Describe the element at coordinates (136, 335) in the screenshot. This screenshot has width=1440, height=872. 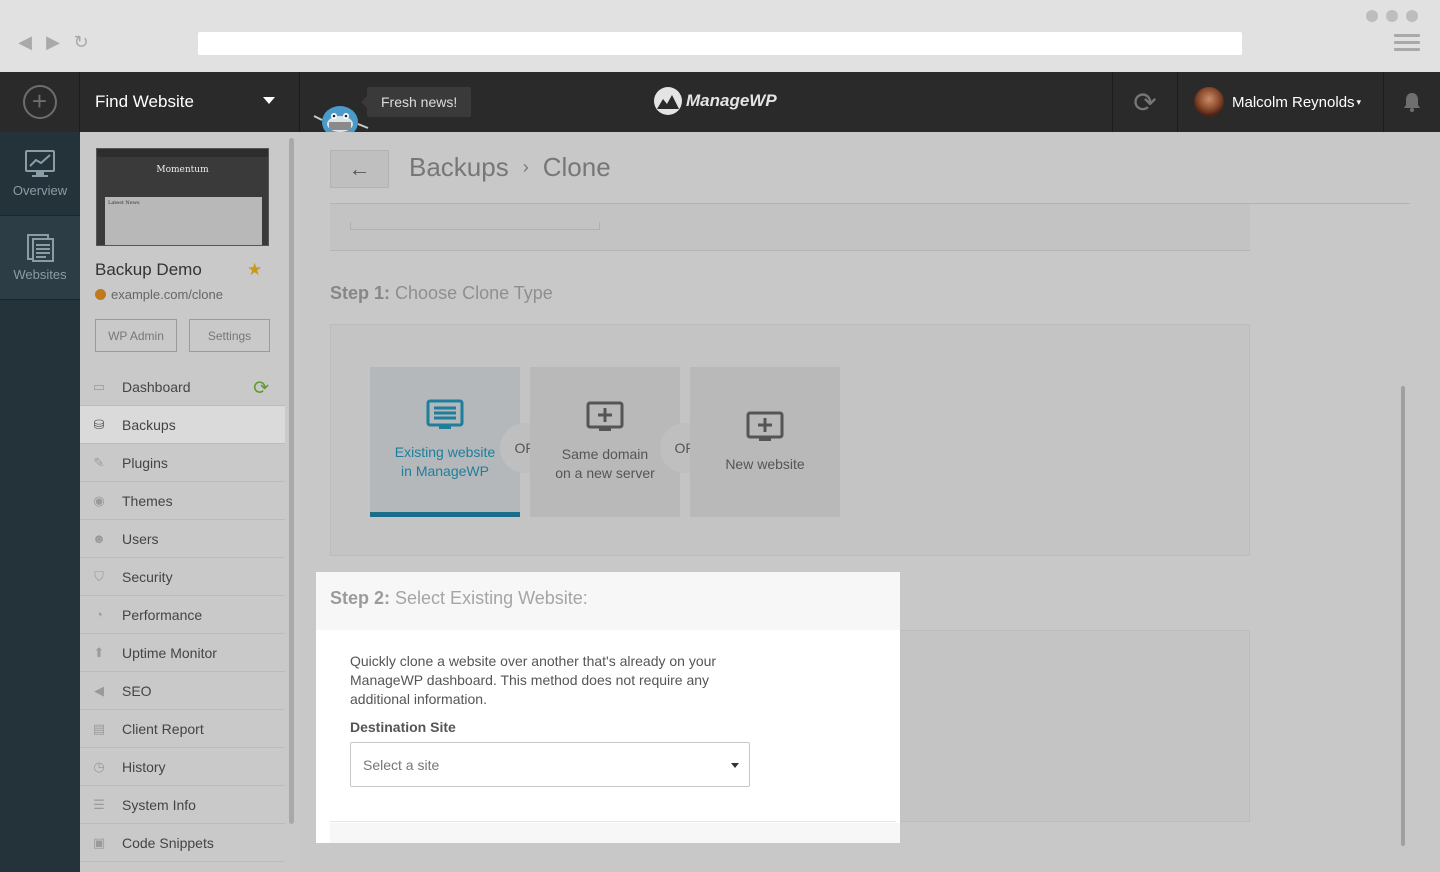
I see `wp-admin-button: WP Admin` at that location.